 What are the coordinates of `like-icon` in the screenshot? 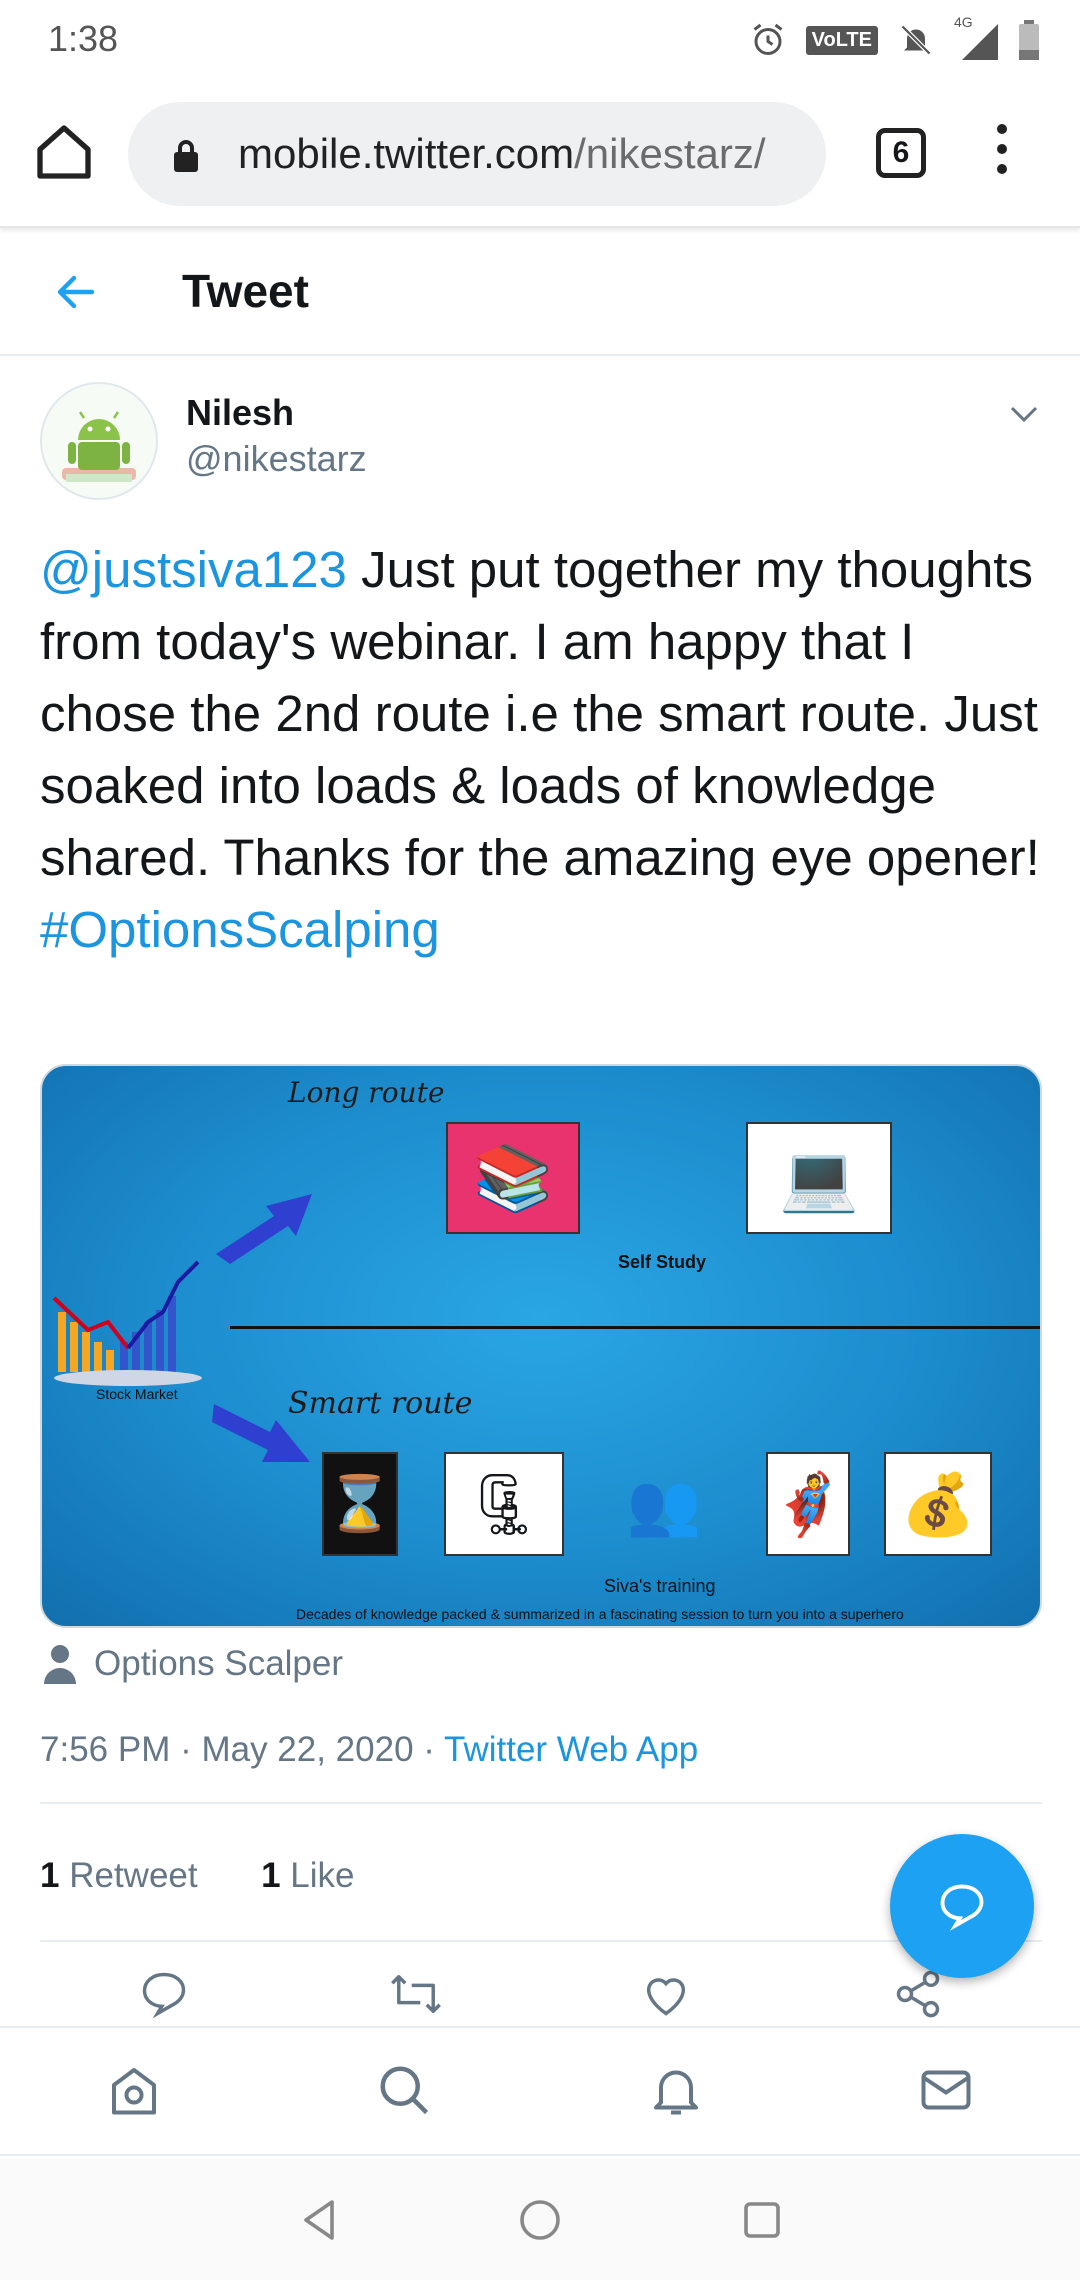 It's located at (666, 1994).